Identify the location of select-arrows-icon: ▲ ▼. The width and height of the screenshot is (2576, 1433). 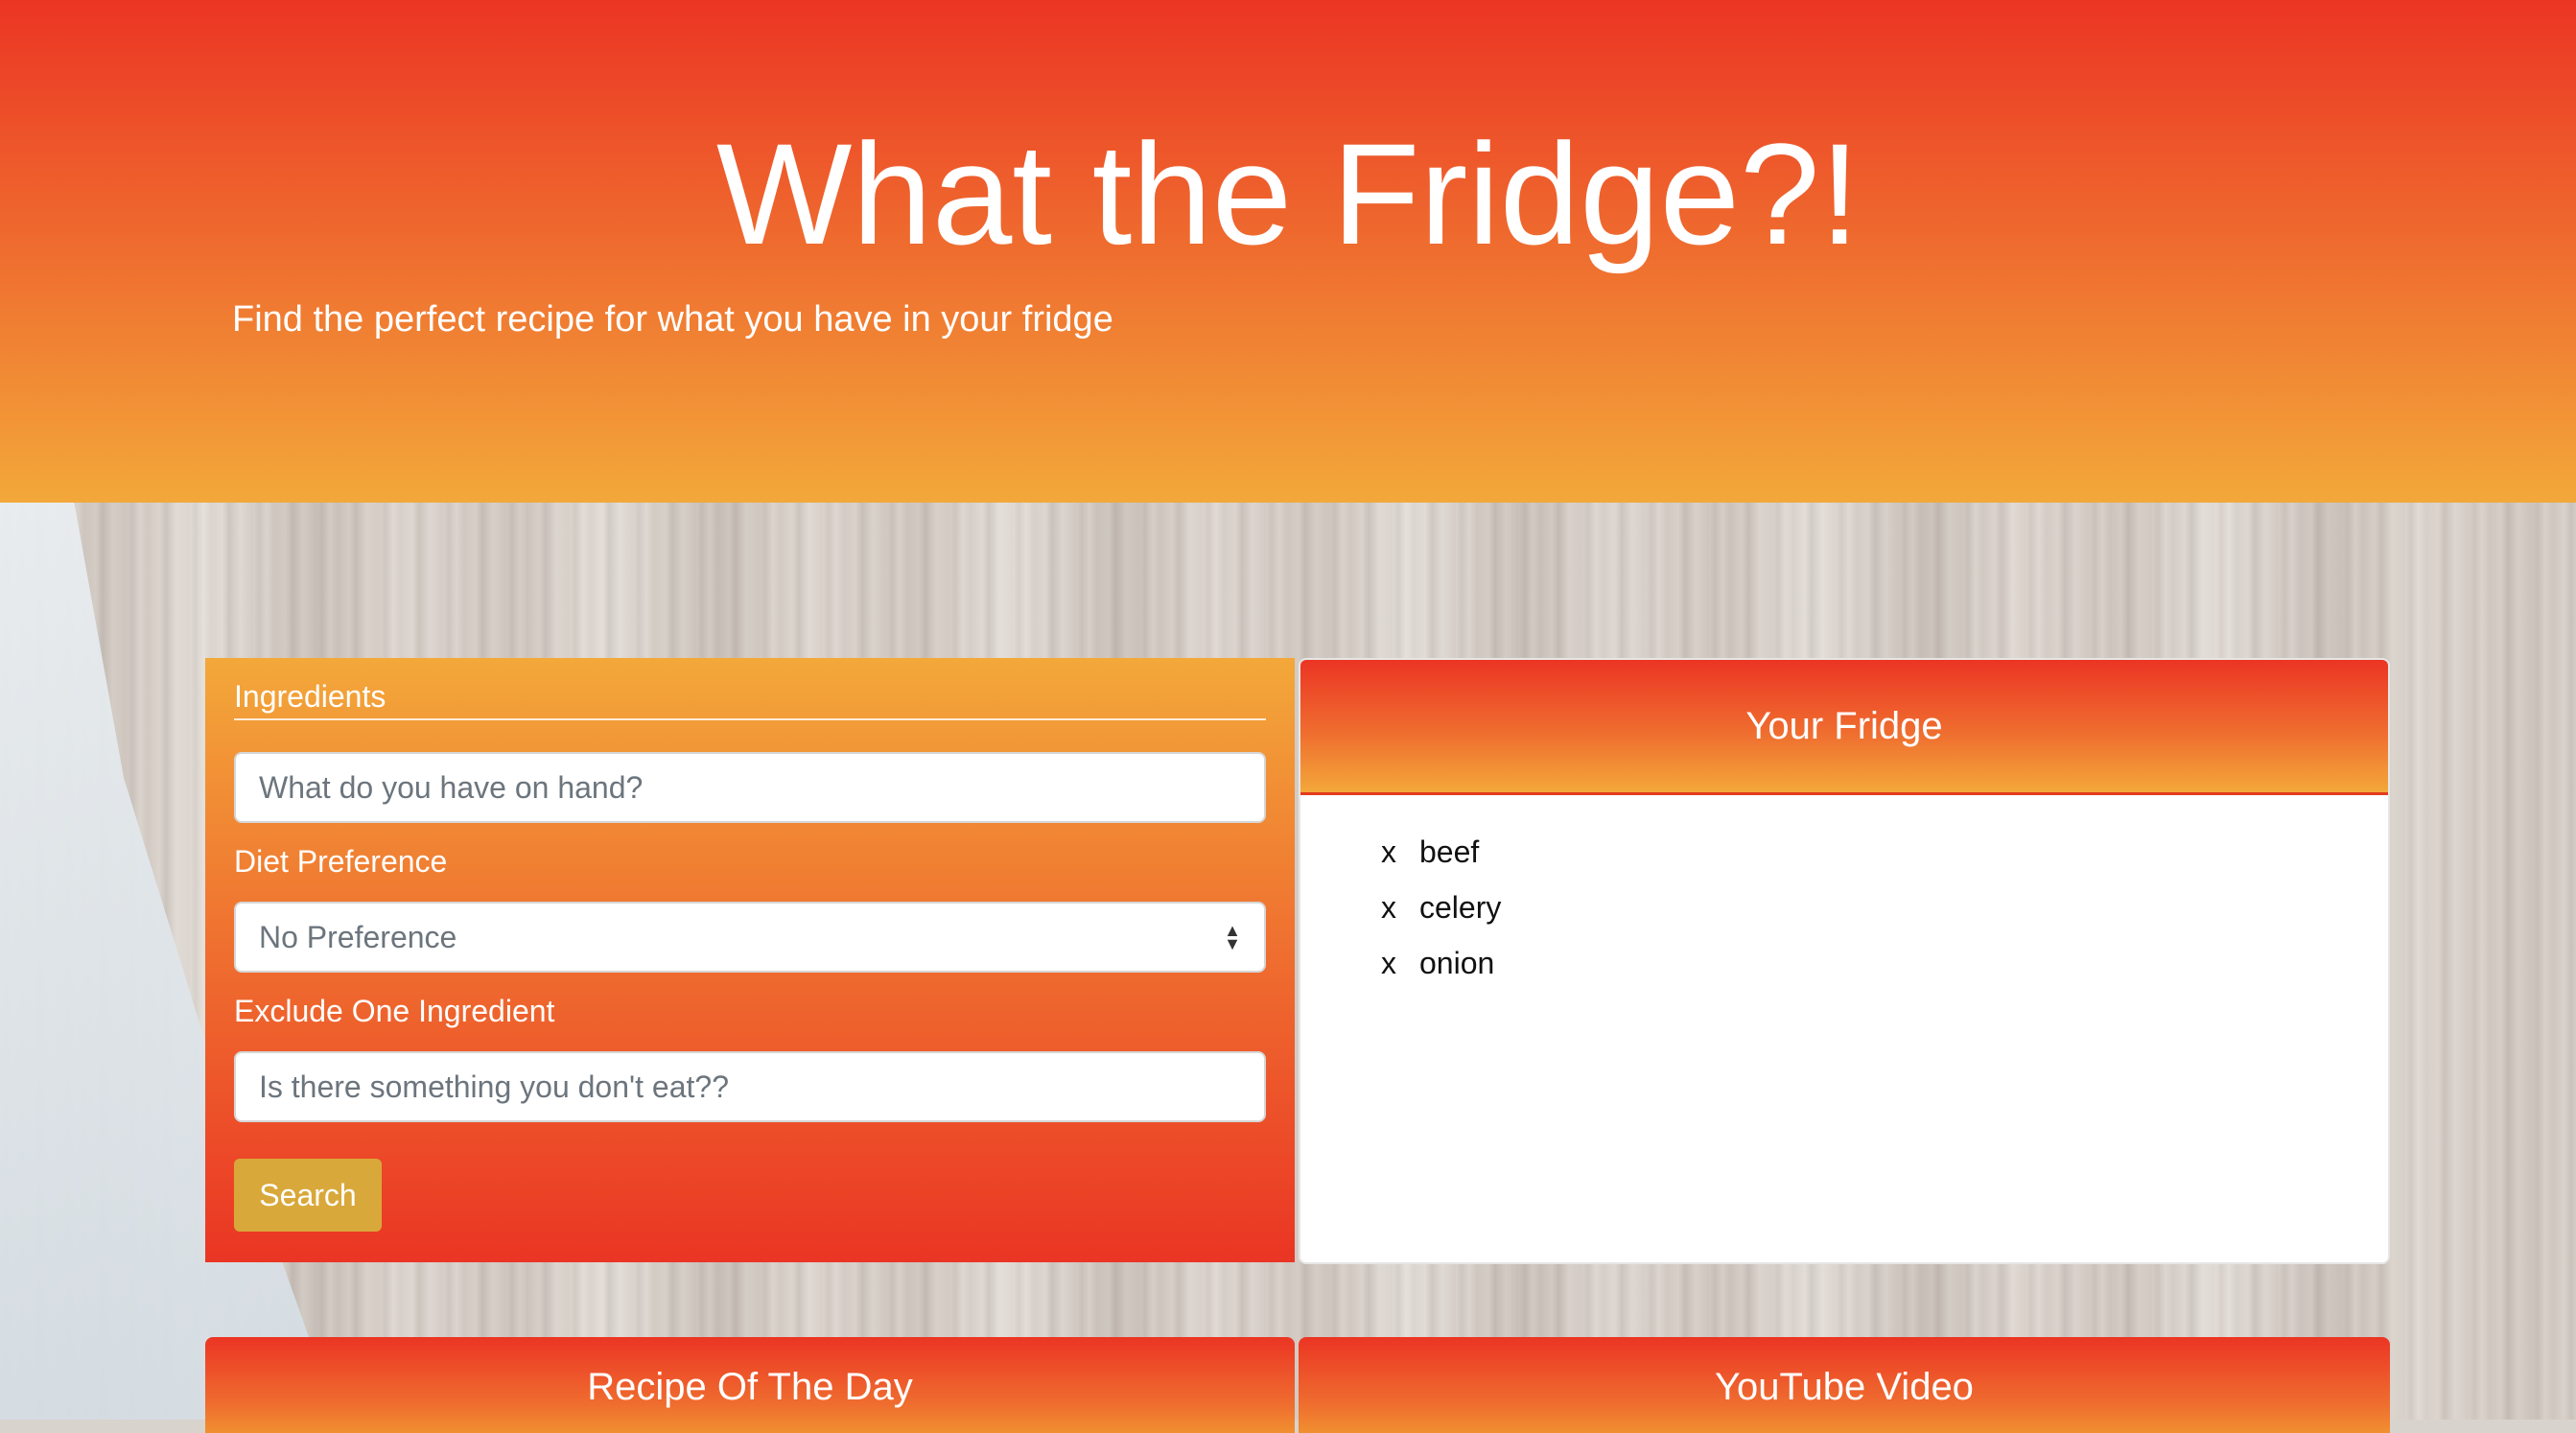
(1232, 937).